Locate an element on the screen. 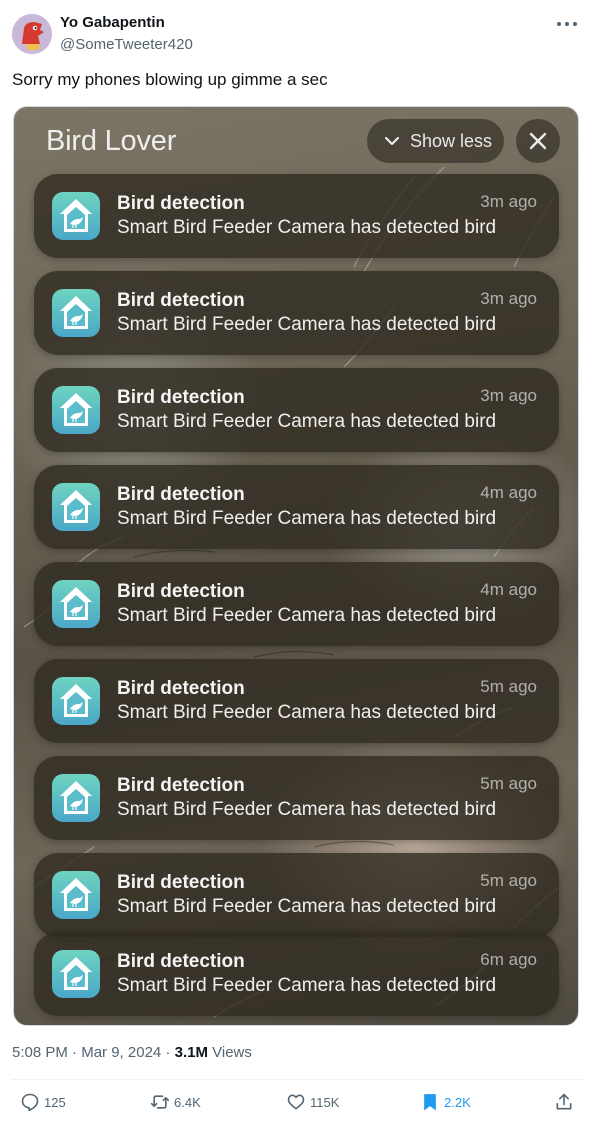  close-icon is located at coordinates (538, 141).